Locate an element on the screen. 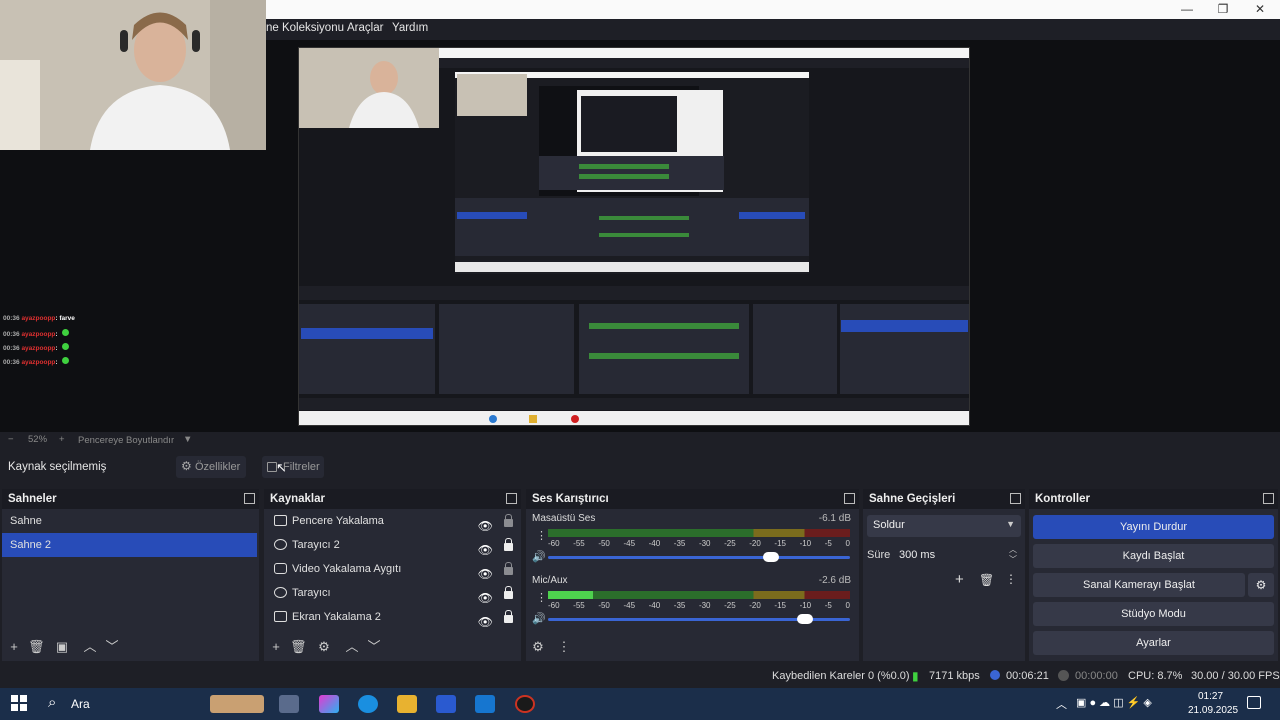  chevron-down-icon: ▼ is located at coordinates (187, 439).